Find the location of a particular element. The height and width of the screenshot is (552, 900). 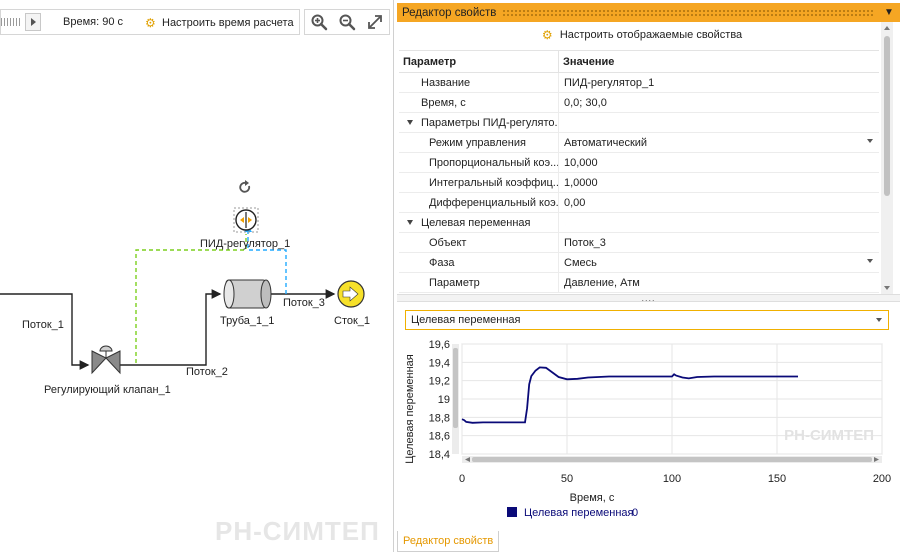

y-scroll-thumb is located at coordinates (455, 388).